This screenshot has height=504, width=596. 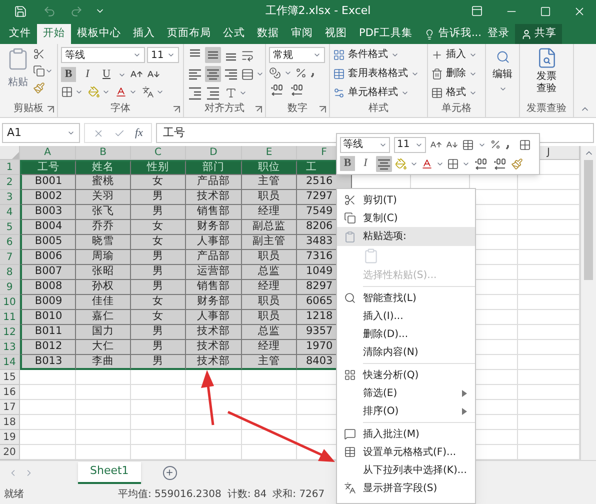 I want to click on row-header: 6, so click(x=10, y=242).